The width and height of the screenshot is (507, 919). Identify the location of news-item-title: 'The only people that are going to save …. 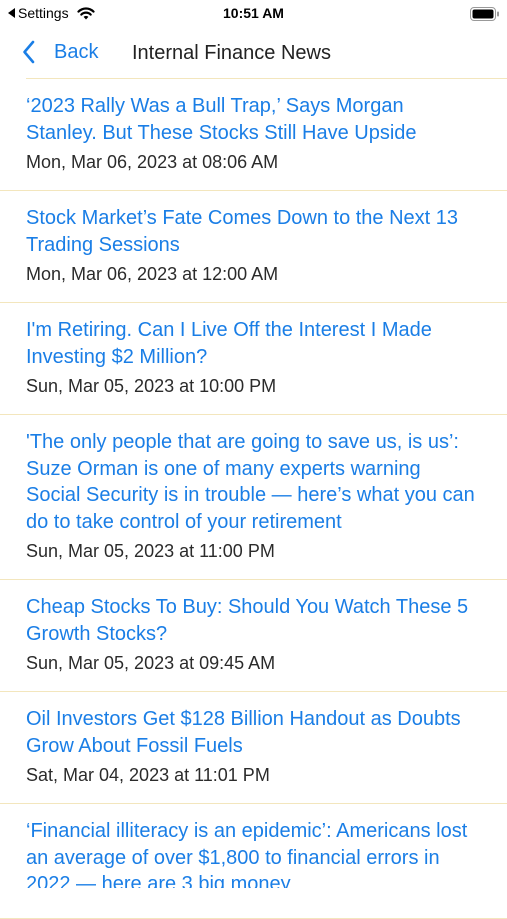
(251, 482).